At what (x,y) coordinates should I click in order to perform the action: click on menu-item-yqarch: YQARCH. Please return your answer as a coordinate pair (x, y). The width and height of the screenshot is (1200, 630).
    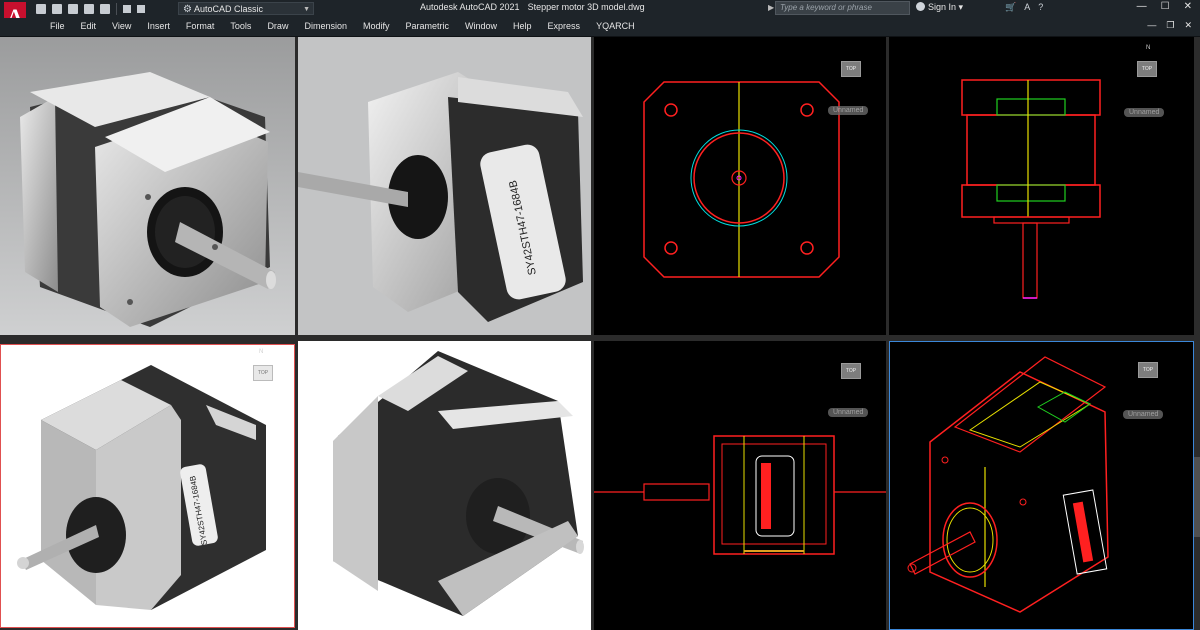
    Looking at the image, I should click on (615, 26).